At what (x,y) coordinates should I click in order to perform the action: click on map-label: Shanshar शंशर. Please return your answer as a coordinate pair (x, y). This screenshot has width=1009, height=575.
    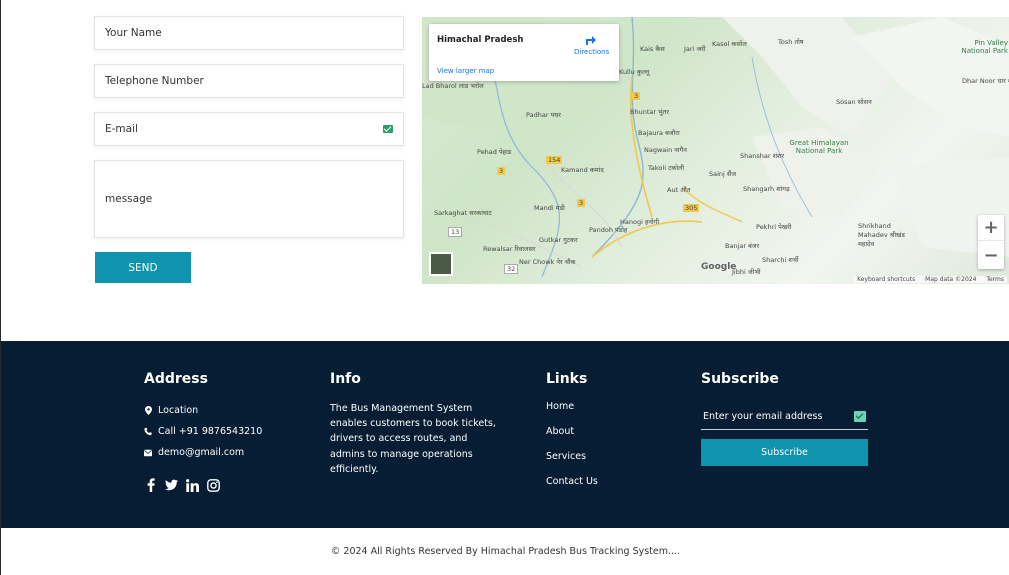
    Looking at the image, I should click on (762, 156).